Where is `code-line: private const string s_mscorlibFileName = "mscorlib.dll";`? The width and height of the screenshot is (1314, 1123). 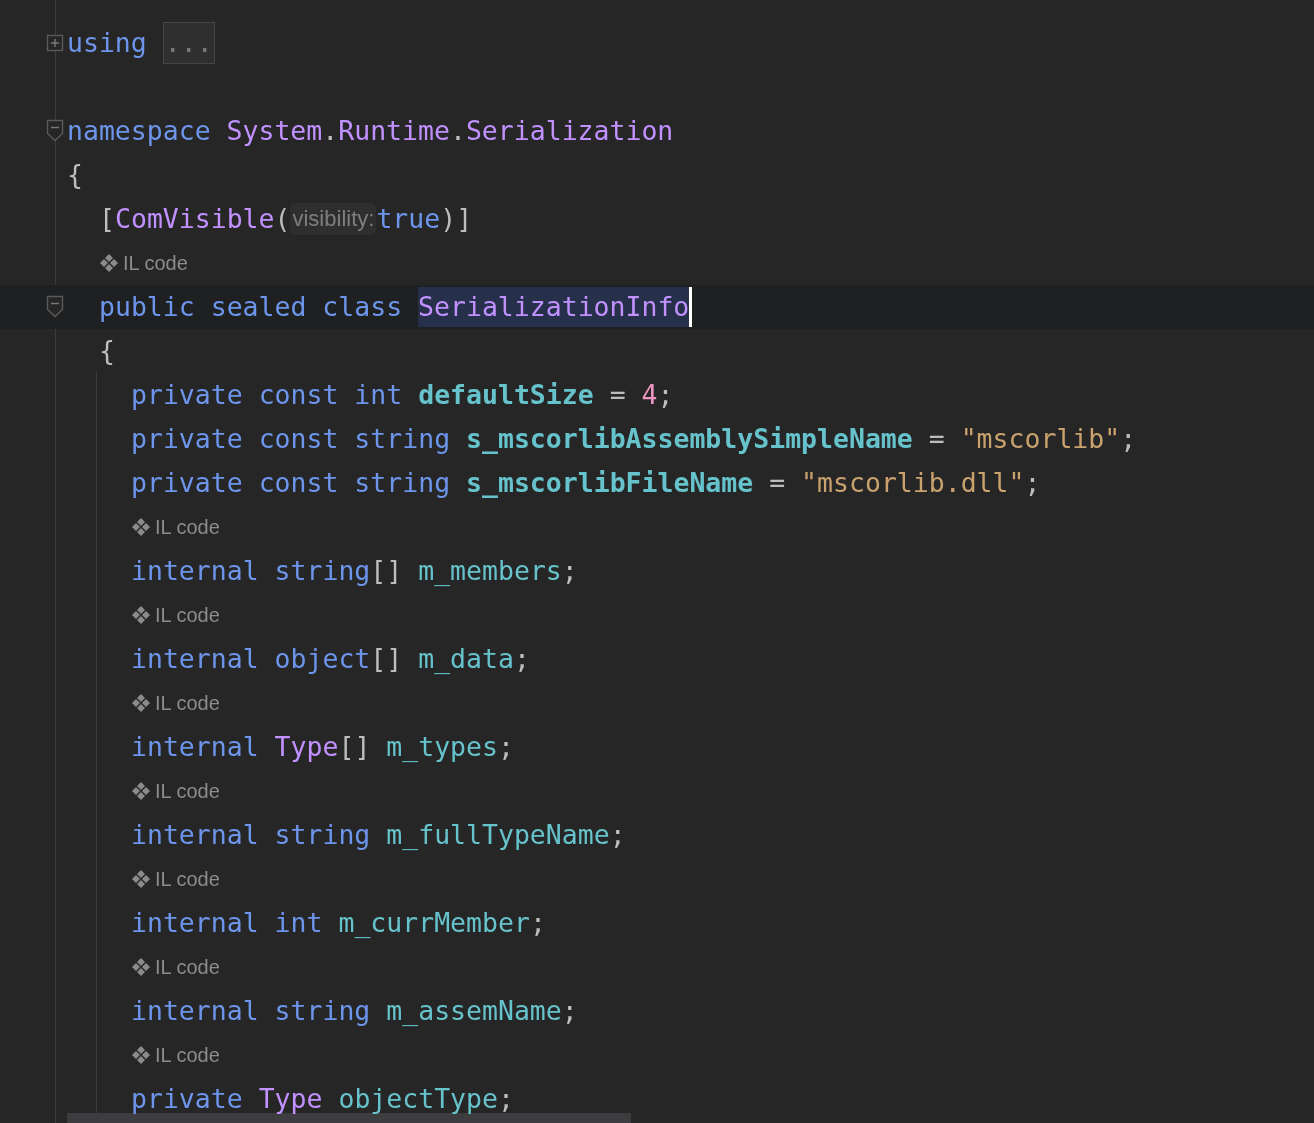
code-line: private const string s_mscorlibFileName = "mscorlib.dll"; is located at coordinates (586, 483).